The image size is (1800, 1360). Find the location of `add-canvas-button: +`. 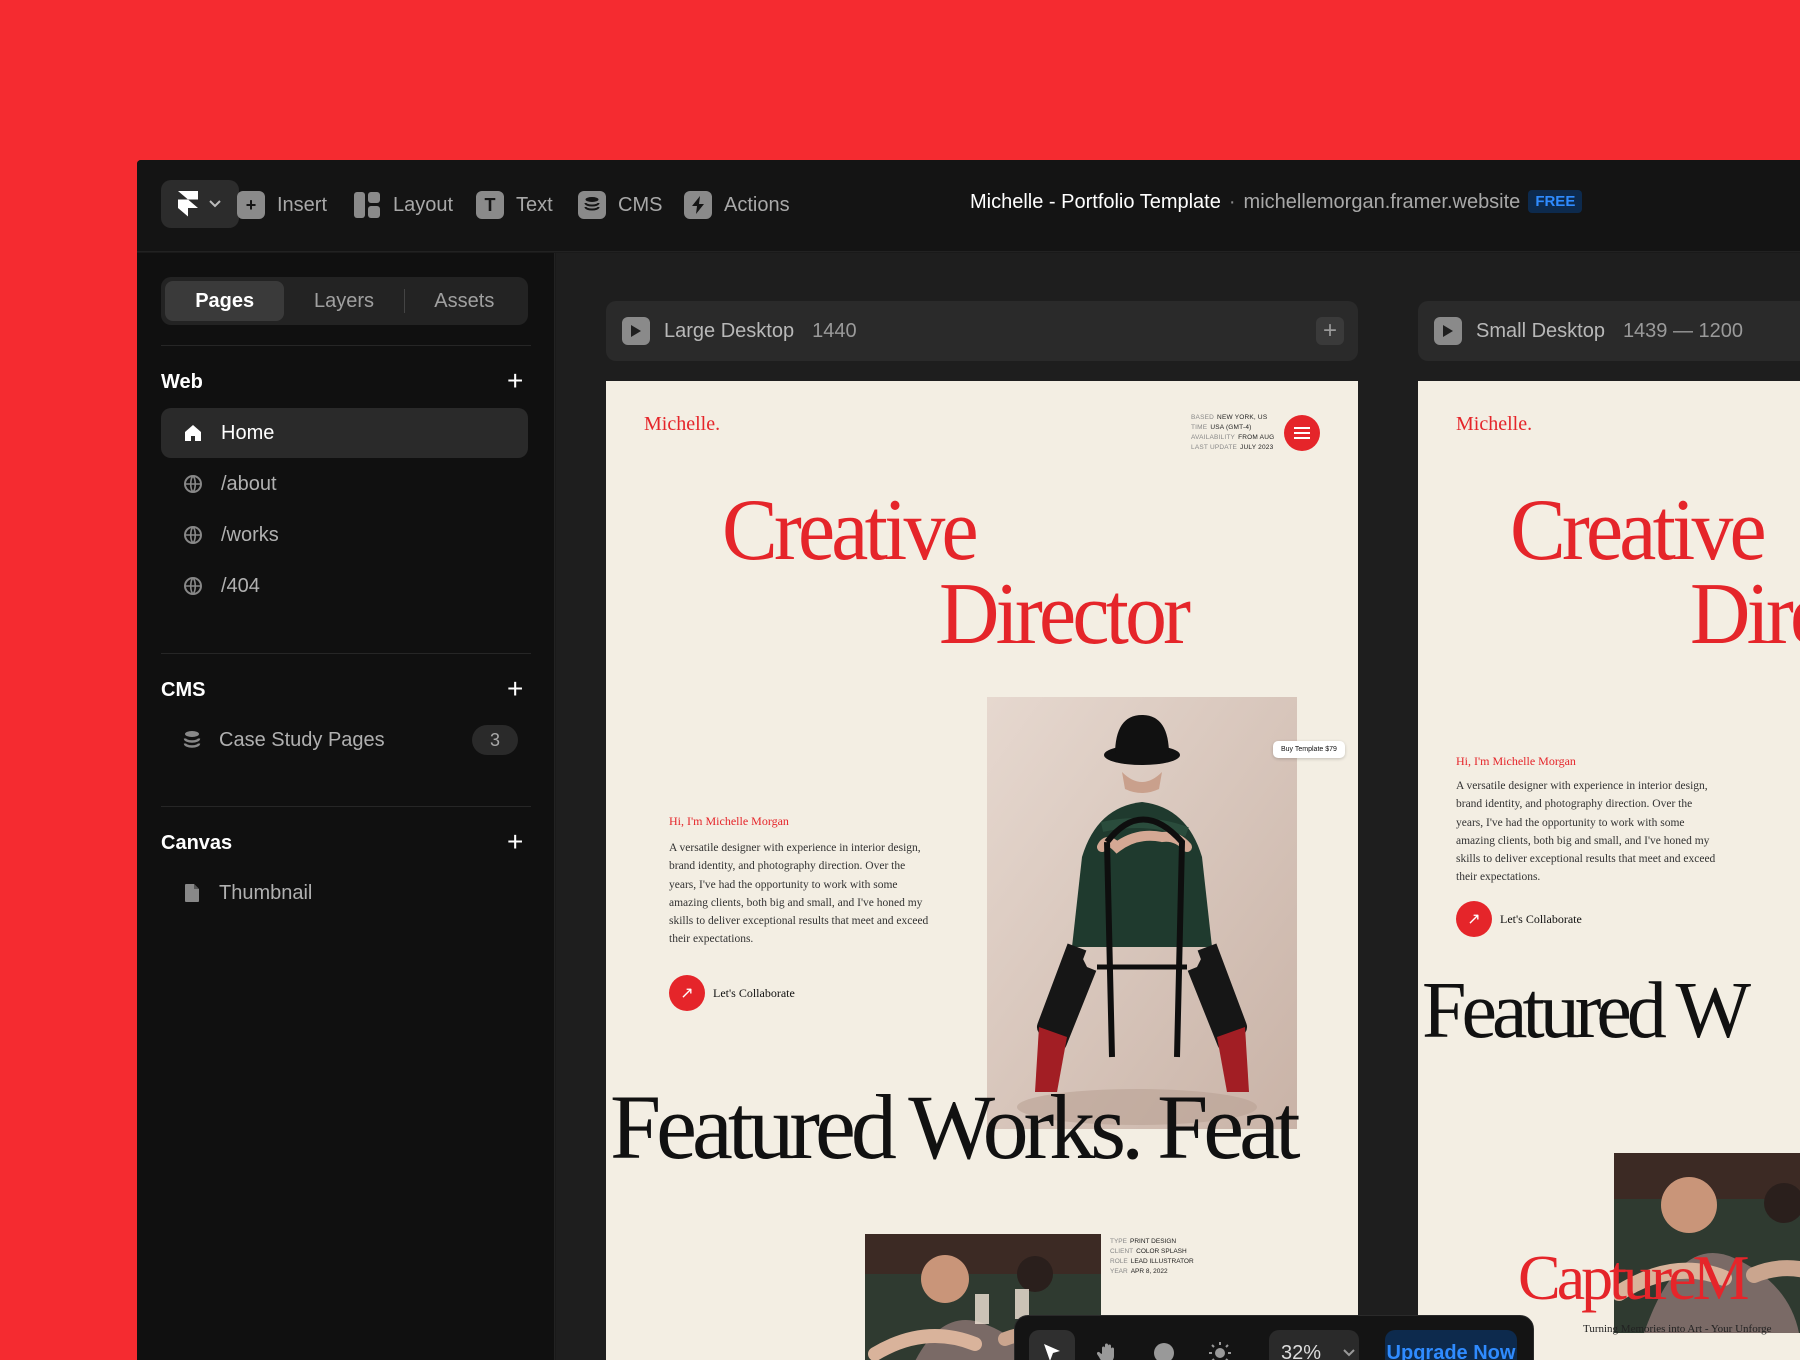

add-canvas-button: + is located at coordinates (515, 842).